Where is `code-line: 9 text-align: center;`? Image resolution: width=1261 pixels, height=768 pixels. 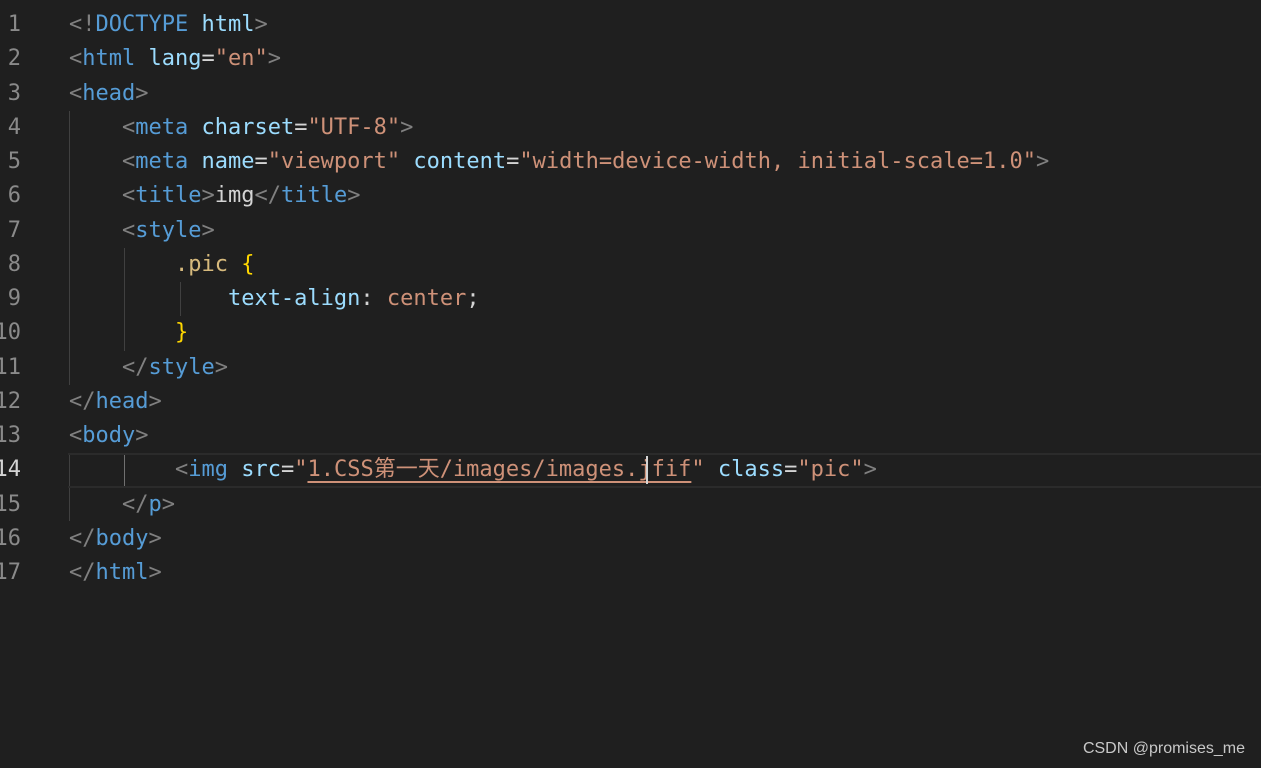
code-line: 9 text-align: center; is located at coordinates (630, 299).